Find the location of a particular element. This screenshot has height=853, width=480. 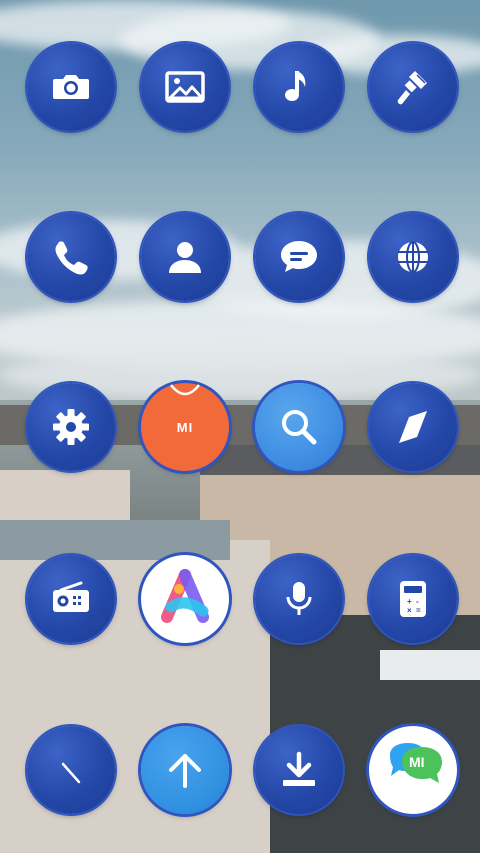

app-settings is located at coordinates (71, 427).